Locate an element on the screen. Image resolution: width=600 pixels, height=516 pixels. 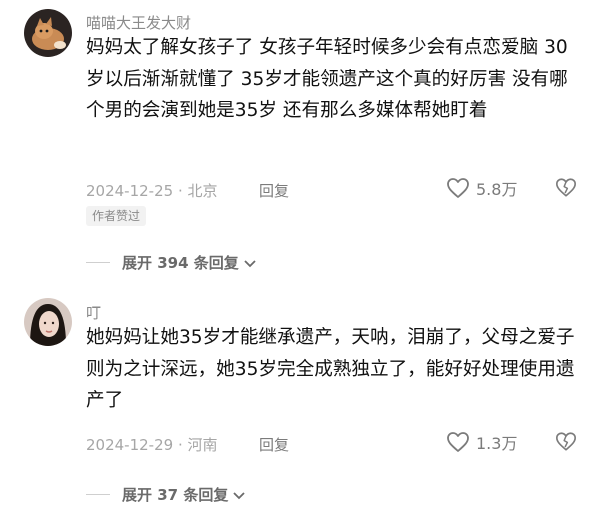
like-button: 1.3万 is located at coordinates (481, 442).